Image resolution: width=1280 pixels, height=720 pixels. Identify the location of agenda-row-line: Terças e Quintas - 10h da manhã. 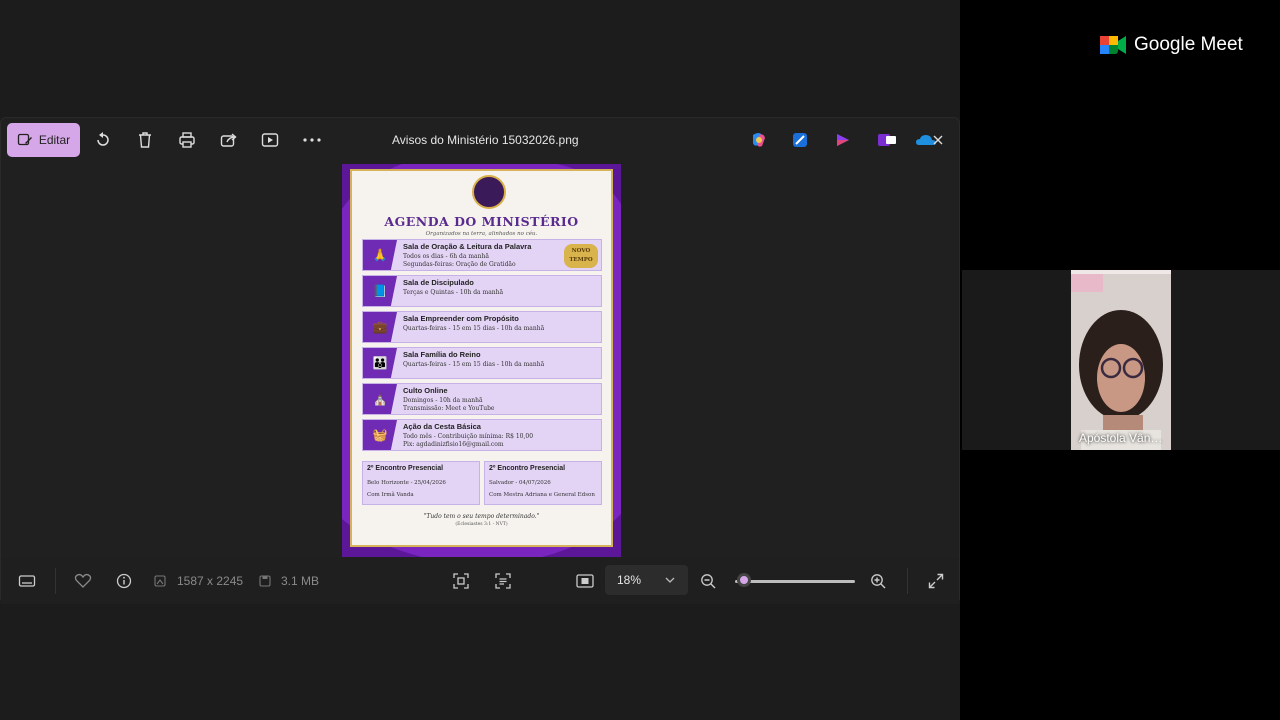
(453, 292).